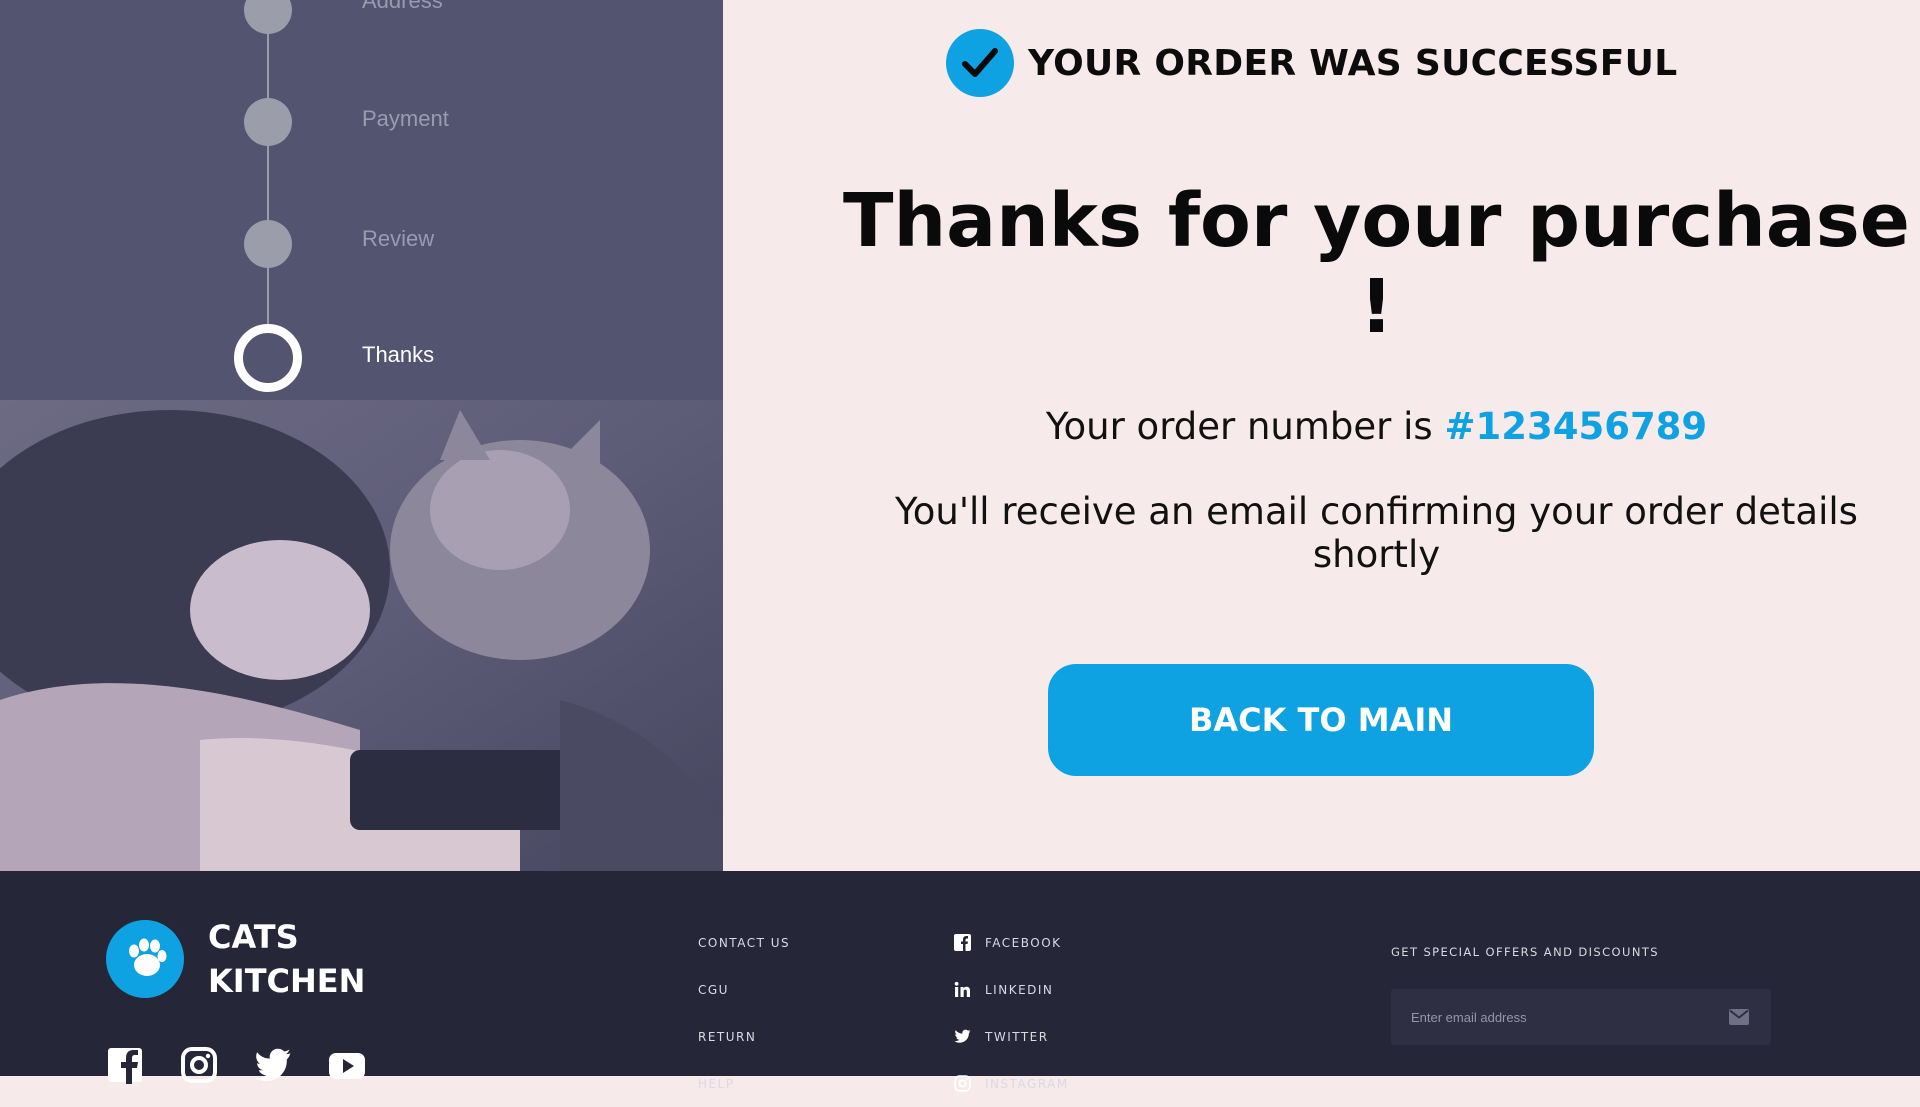 This screenshot has height=1107, width=1920. What do you see at coordinates (398, 238) in the screenshot?
I see `step-review-label: Review` at bounding box center [398, 238].